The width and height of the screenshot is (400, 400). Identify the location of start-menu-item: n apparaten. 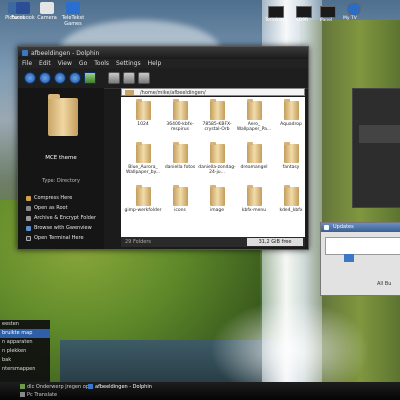
(25, 342).